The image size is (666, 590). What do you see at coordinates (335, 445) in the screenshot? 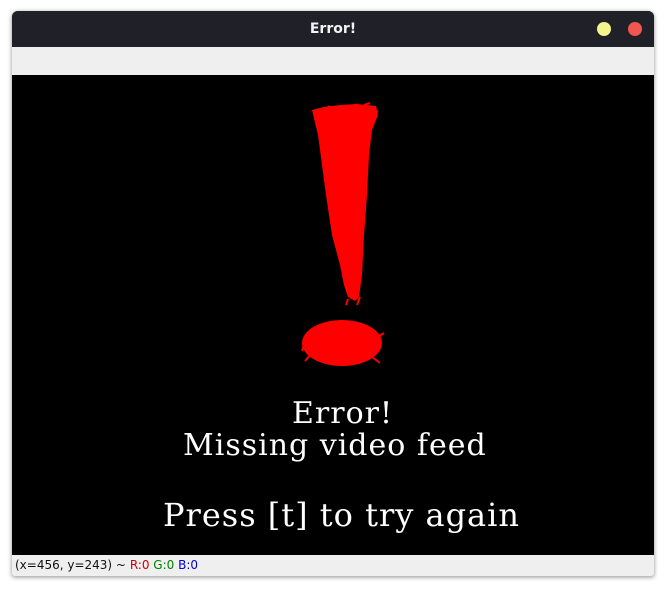
I see `error-message: Missing video feed` at bounding box center [335, 445].